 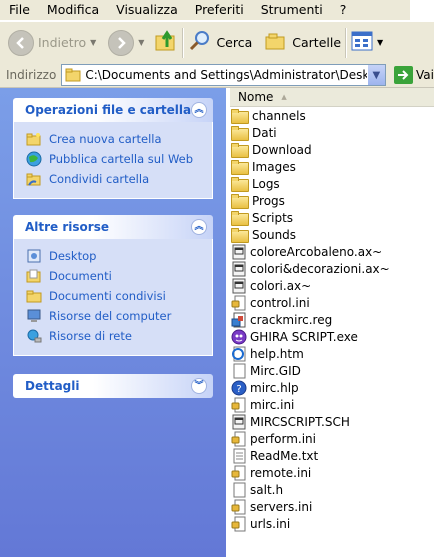 I want to click on place-desktop-label: Desktop, so click(x=73, y=256).